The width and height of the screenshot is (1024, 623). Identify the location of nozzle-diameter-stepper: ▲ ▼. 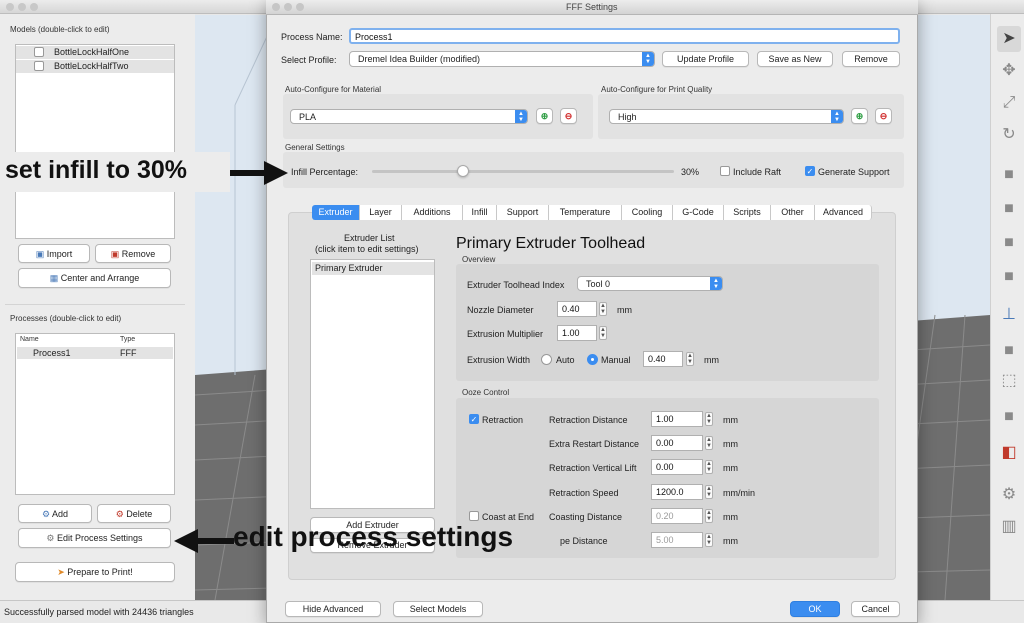
(603, 309).